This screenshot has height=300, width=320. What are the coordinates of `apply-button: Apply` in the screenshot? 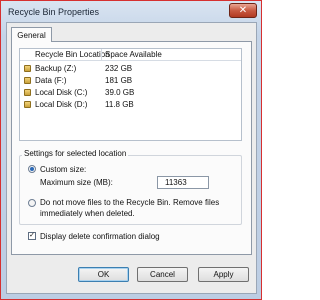 It's located at (223, 274).